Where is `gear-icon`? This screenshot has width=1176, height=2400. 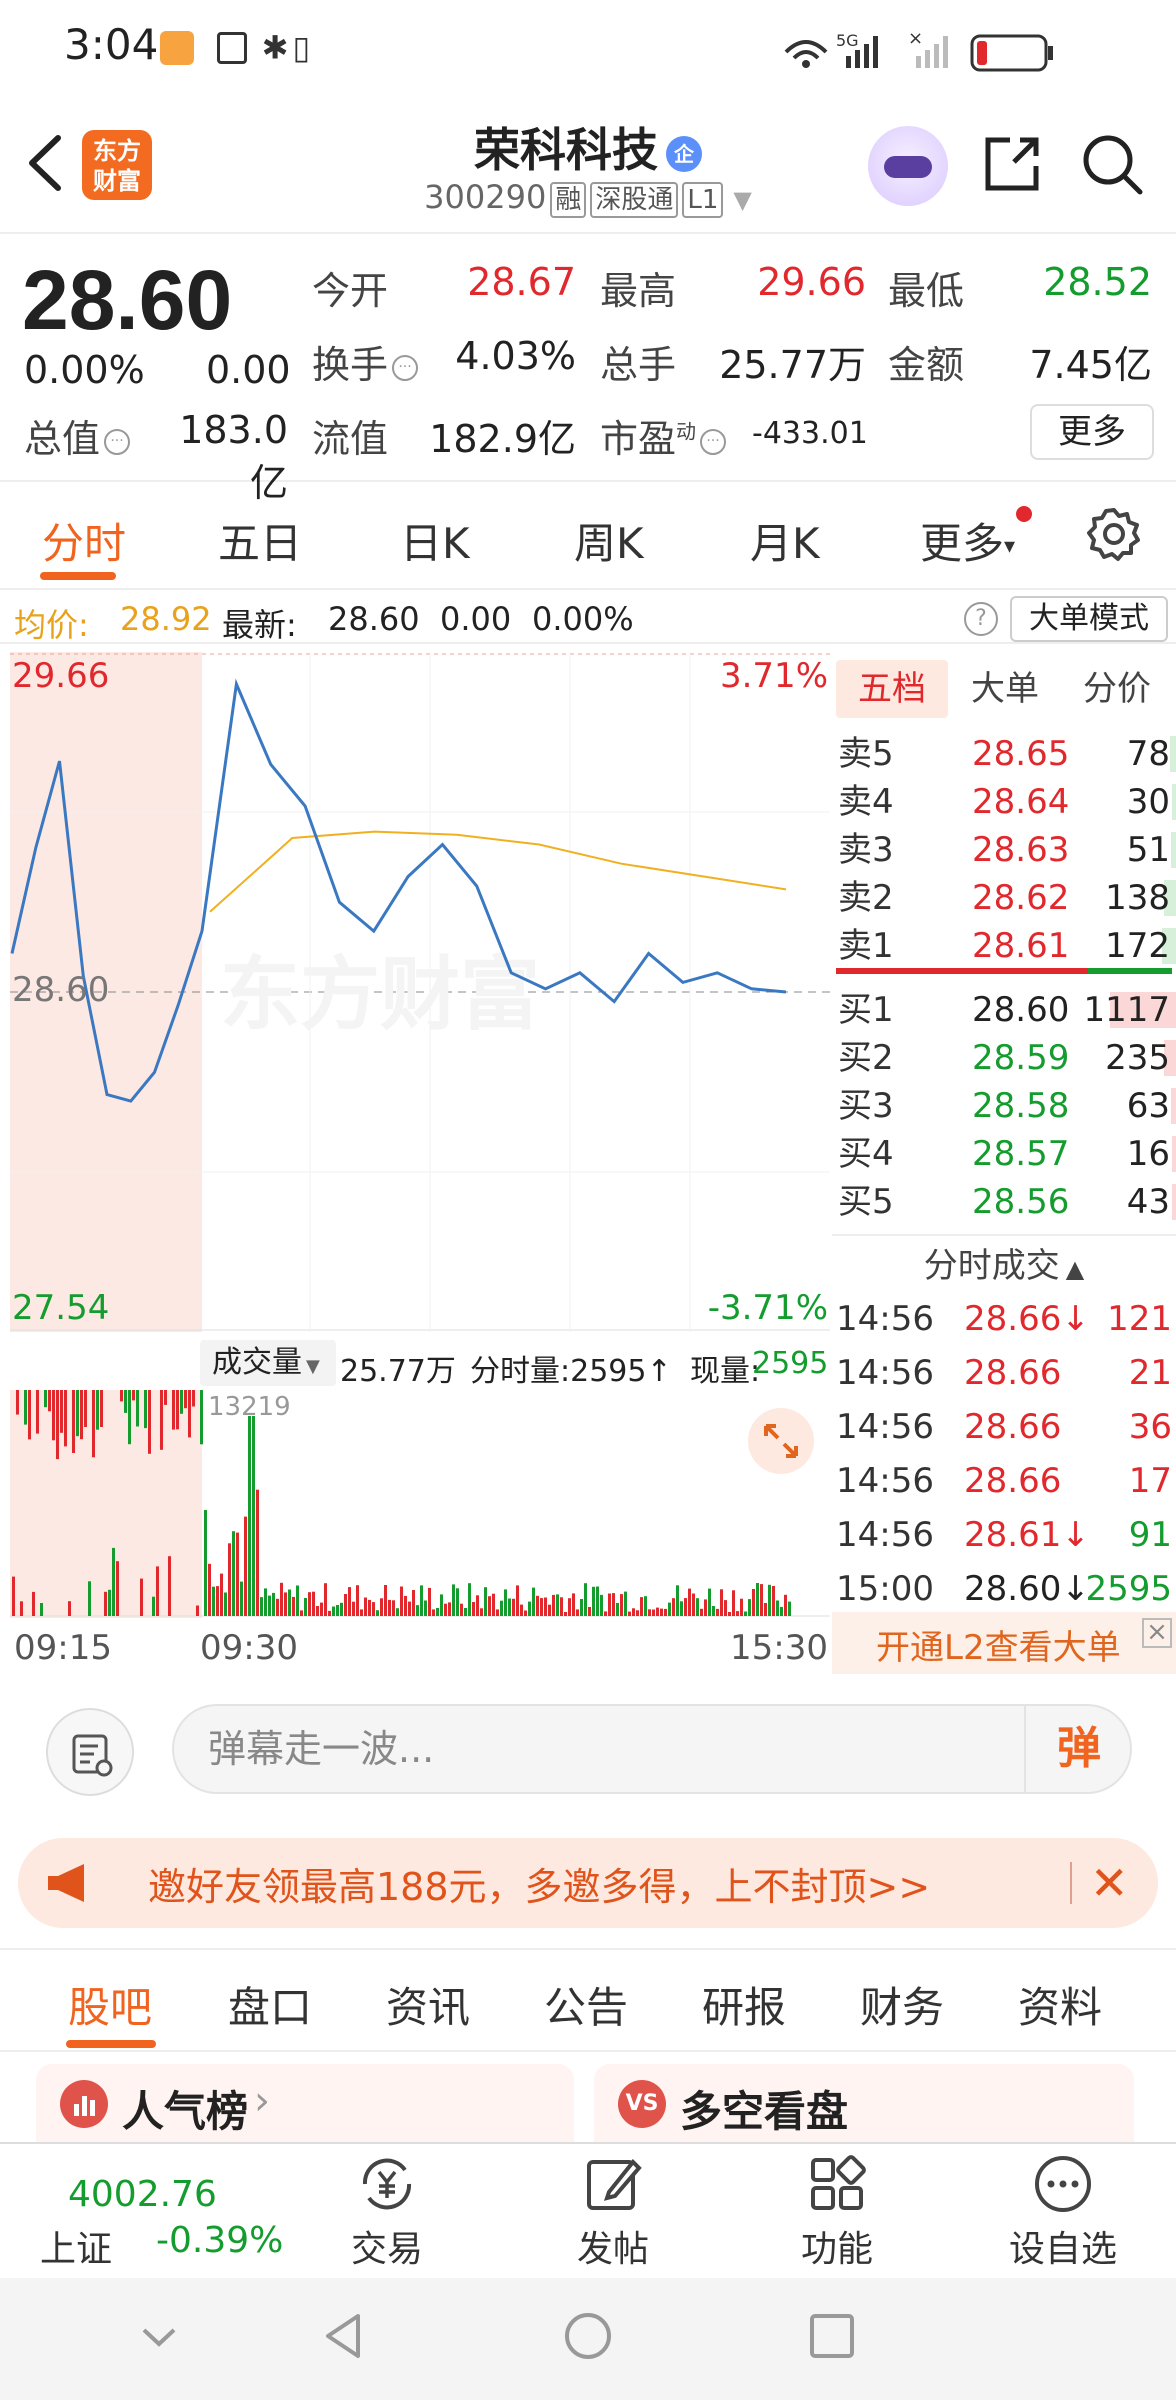 gear-icon is located at coordinates (1114, 534).